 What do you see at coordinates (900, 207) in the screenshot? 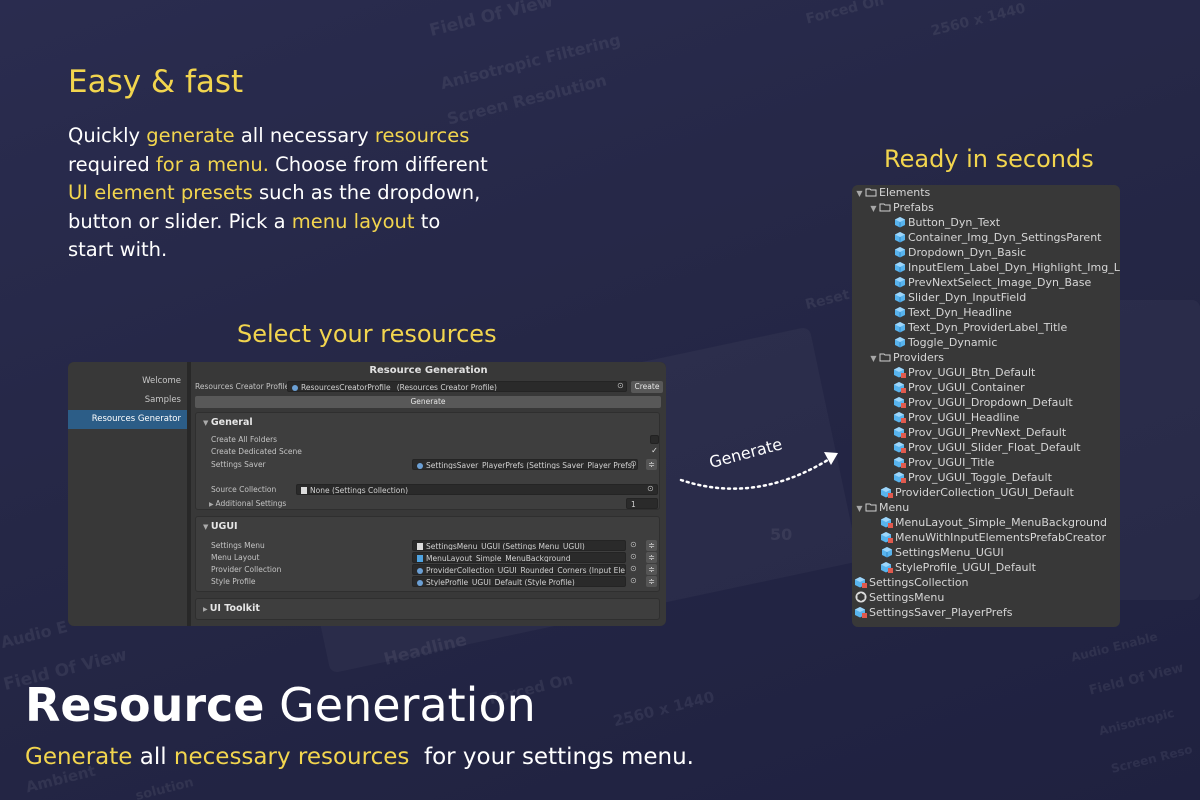
I see `tree-folder-prefabs: ▼ Prefabs` at bounding box center [900, 207].